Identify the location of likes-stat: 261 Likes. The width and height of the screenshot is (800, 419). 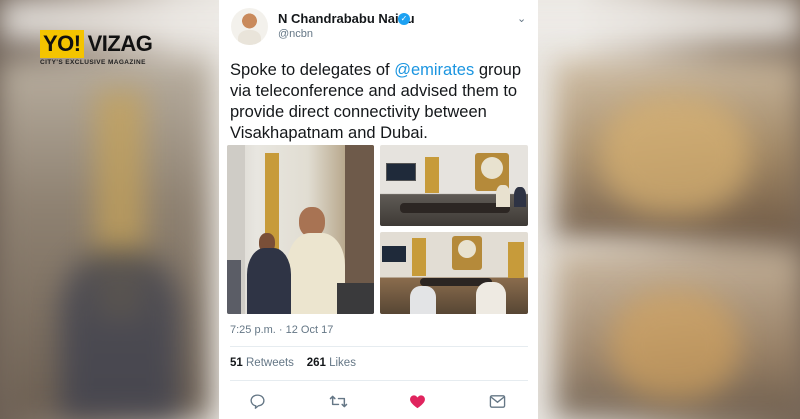
(331, 363).